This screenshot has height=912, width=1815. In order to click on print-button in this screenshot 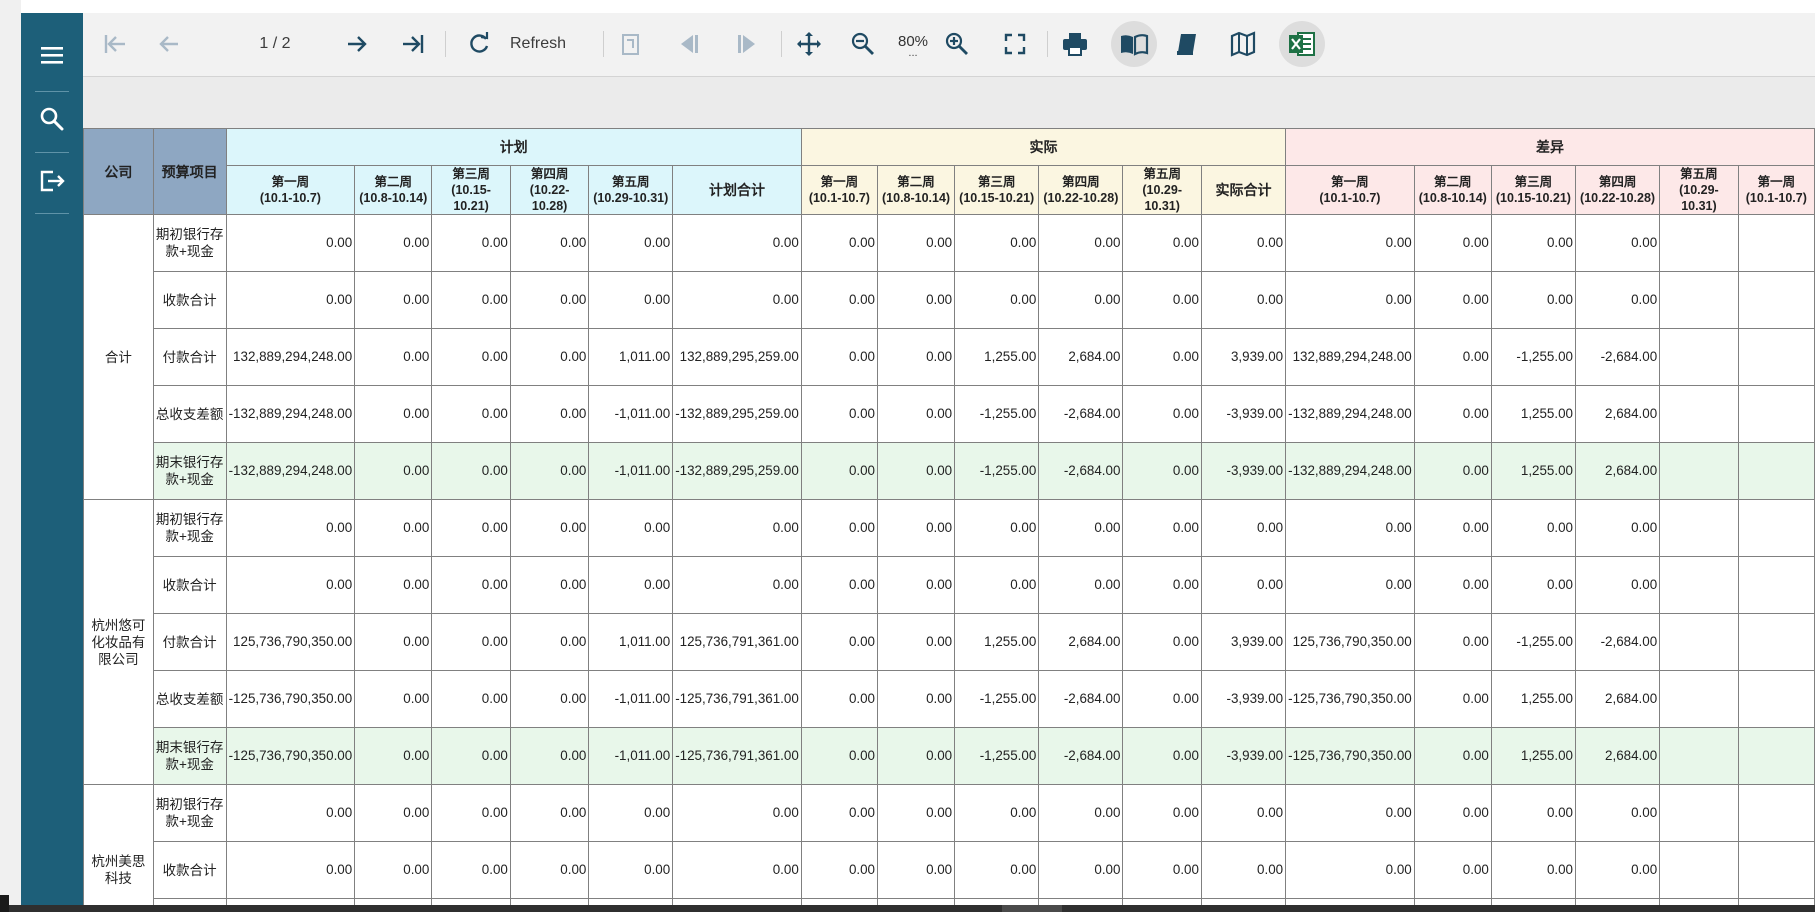, I will do `click(1075, 44)`.